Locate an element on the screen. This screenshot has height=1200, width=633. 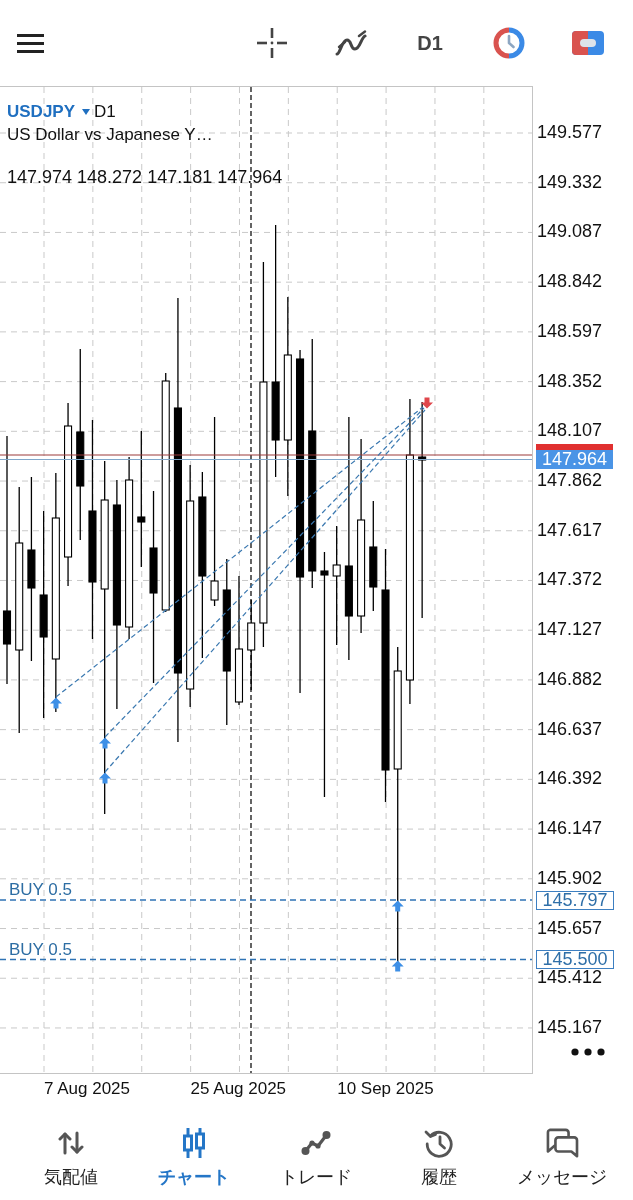
trade-tab: トレード is located at coordinates (316, 1158).